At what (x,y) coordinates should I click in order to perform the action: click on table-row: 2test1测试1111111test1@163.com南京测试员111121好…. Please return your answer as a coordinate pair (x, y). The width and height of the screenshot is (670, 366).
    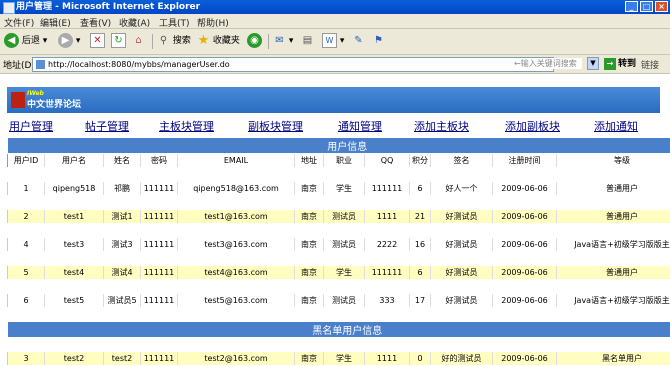
    Looking at the image, I should click on (339, 217).